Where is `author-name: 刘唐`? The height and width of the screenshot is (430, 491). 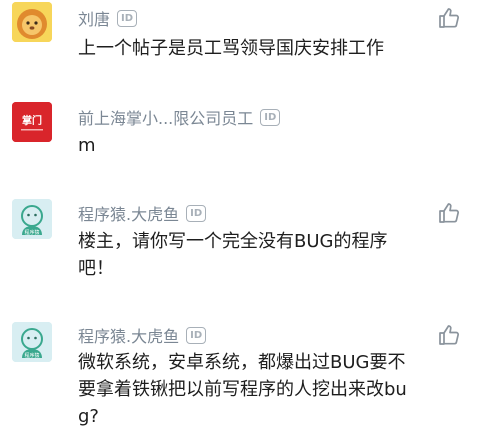
author-name: 刘唐 is located at coordinates (94, 18).